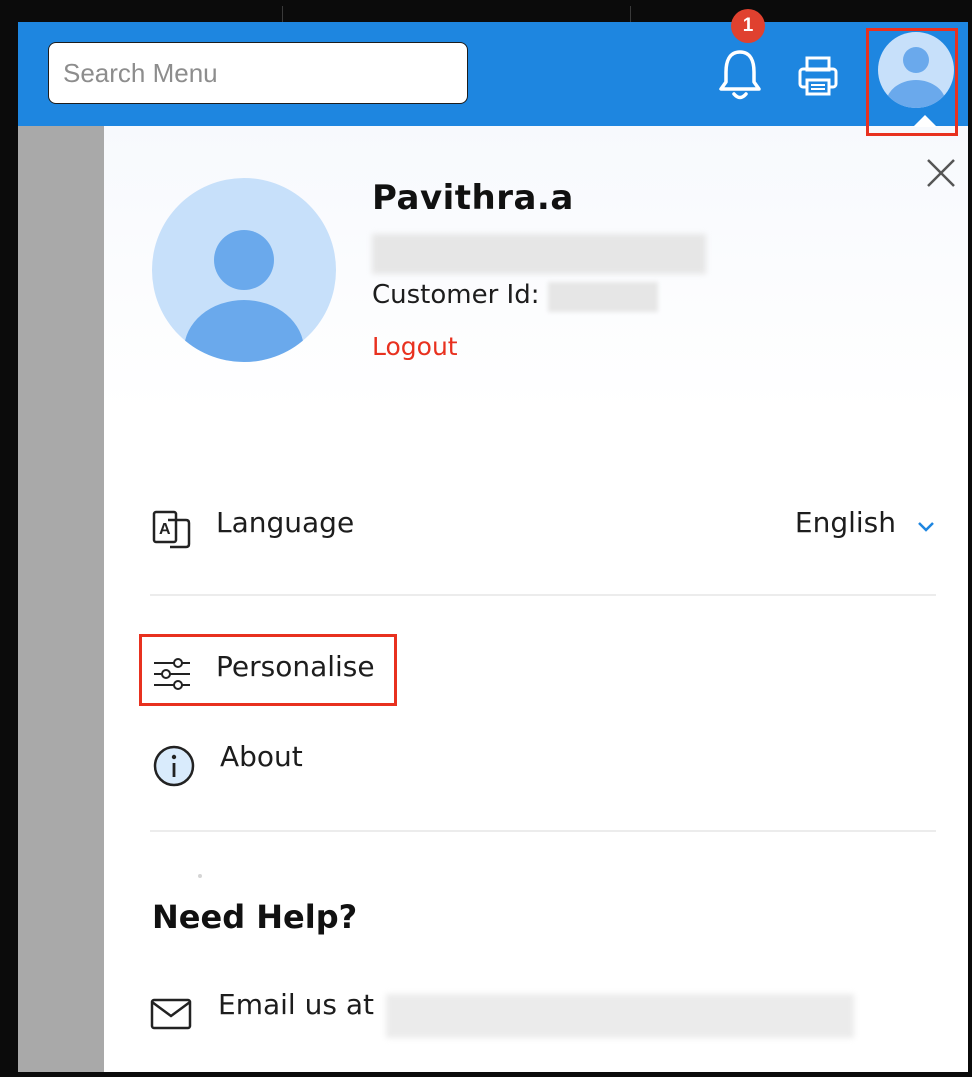 Image resolution: width=972 pixels, height=1077 pixels. I want to click on about-item: About, so click(543, 765).